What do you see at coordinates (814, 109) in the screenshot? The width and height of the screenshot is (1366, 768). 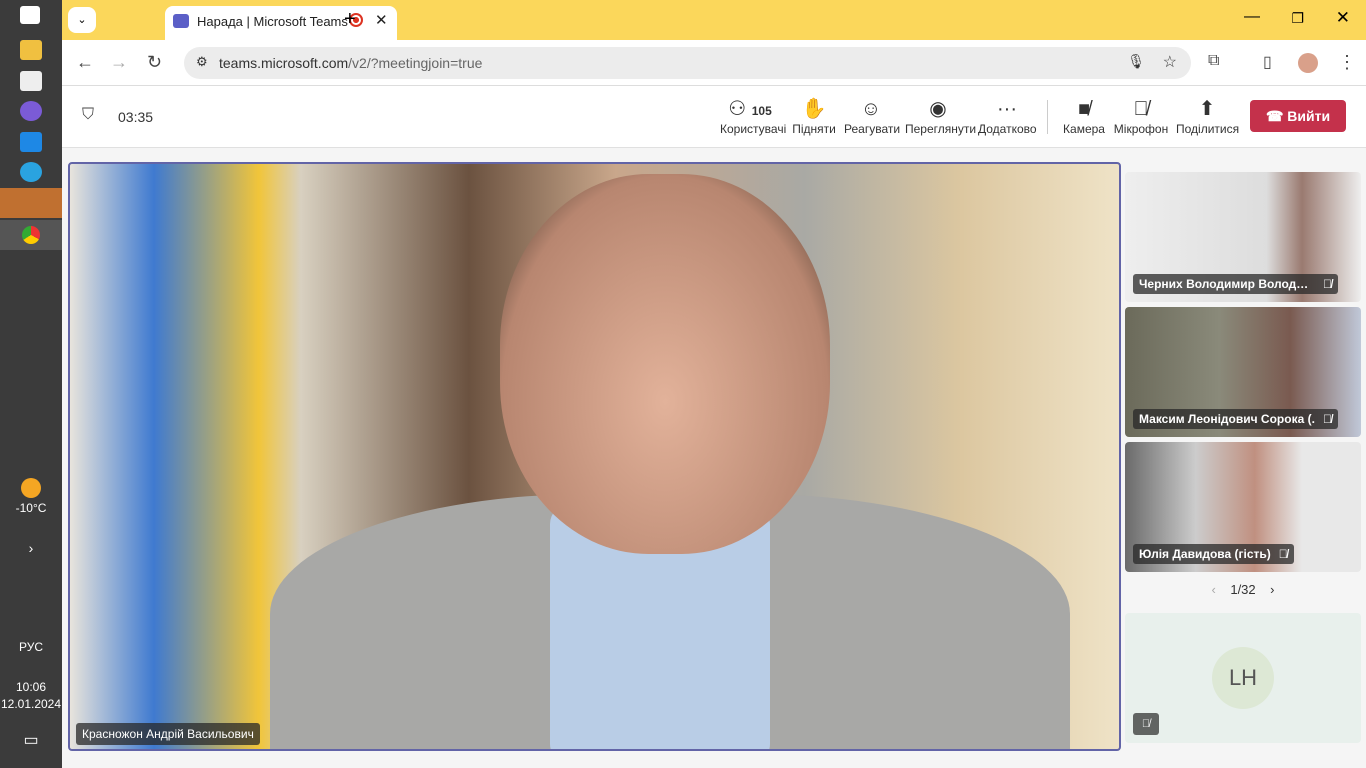 I see `hand-icon: ✋` at bounding box center [814, 109].